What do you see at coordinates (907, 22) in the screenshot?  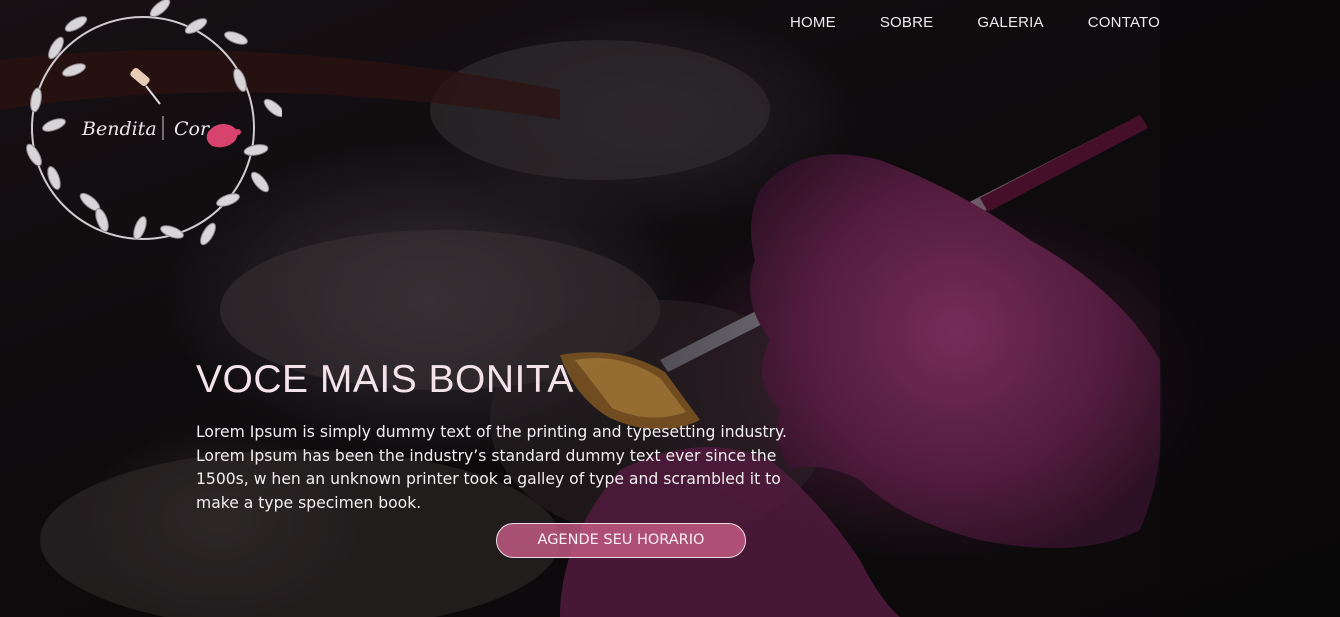 I see `nav-sobre-link: SOBRE` at bounding box center [907, 22].